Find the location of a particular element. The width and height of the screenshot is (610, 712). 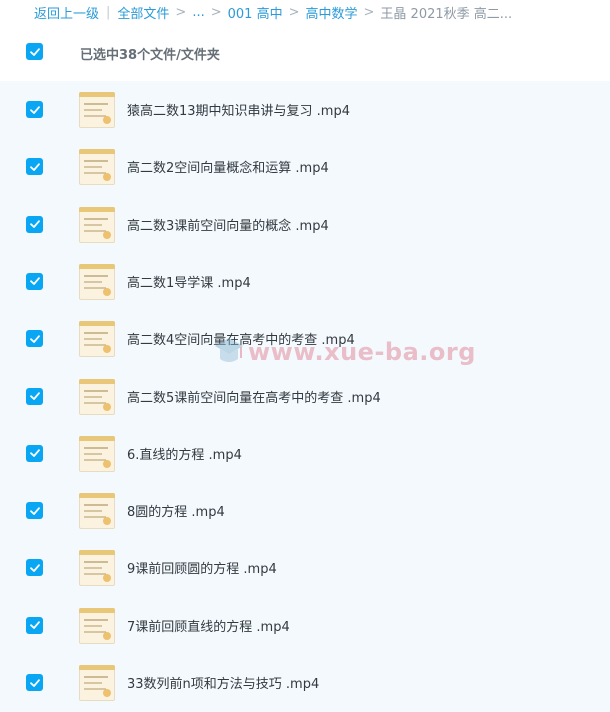

file-row: 9课前回顾圆的方程 .mp4 is located at coordinates (305, 567).